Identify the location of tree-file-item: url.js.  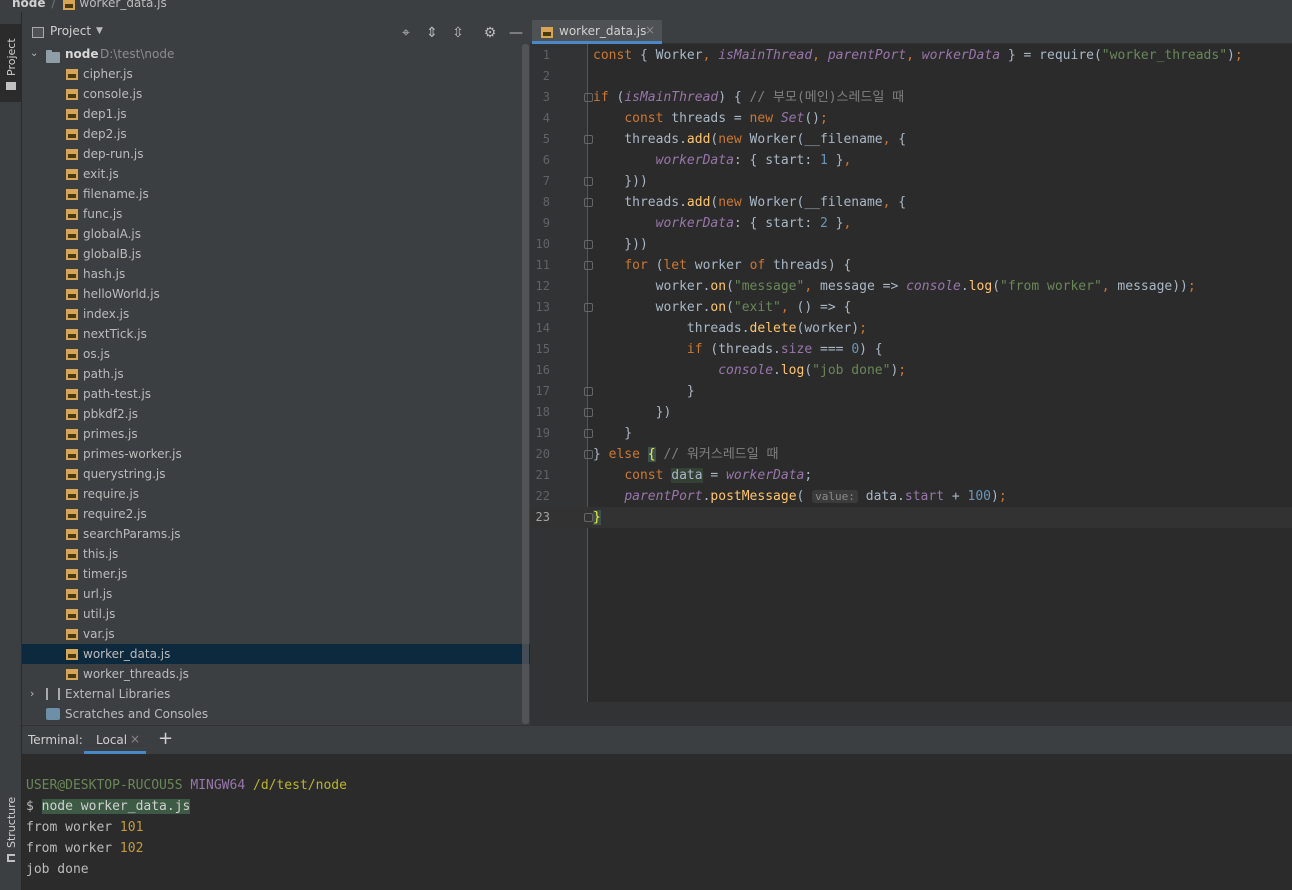
(276, 594).